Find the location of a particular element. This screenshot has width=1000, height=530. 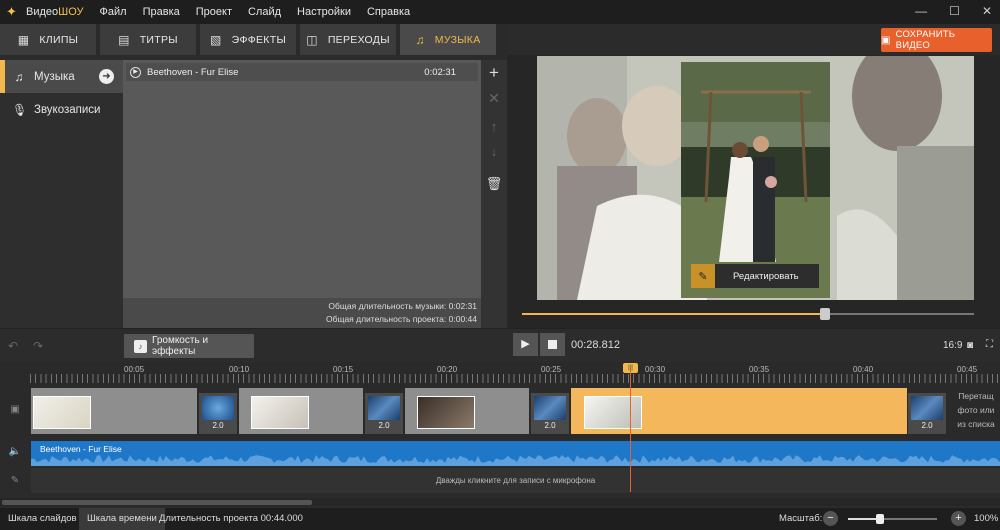

tab-effects: ▧ ЭФФЕКТЫ is located at coordinates (248, 39).